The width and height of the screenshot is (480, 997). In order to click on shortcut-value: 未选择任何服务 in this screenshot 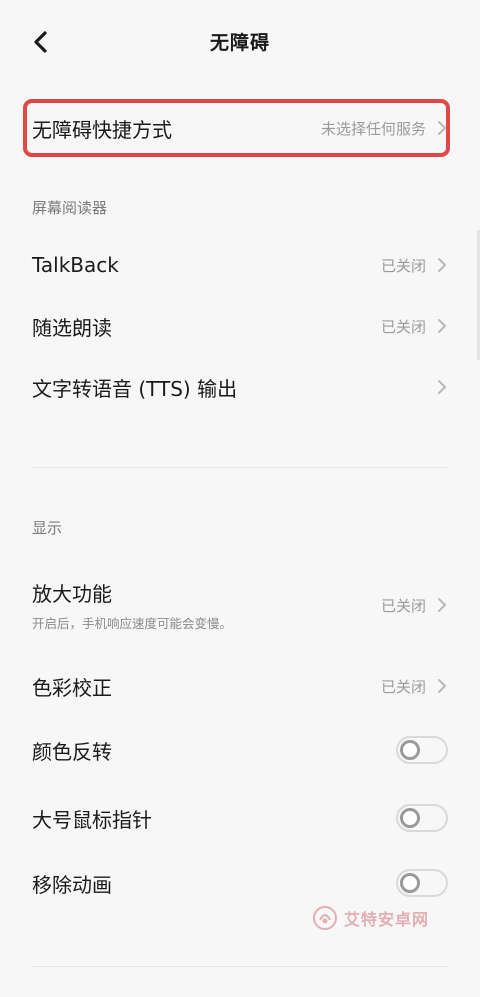, I will do `click(373, 128)`.